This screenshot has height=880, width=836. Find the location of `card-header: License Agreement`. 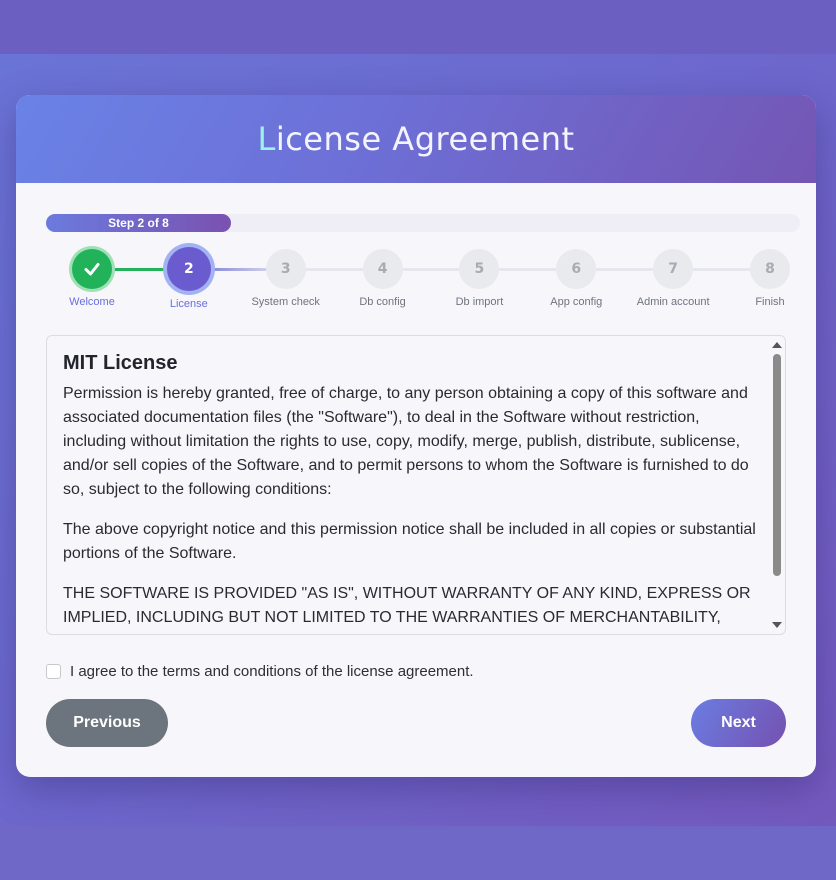

card-header: License Agreement is located at coordinates (416, 139).